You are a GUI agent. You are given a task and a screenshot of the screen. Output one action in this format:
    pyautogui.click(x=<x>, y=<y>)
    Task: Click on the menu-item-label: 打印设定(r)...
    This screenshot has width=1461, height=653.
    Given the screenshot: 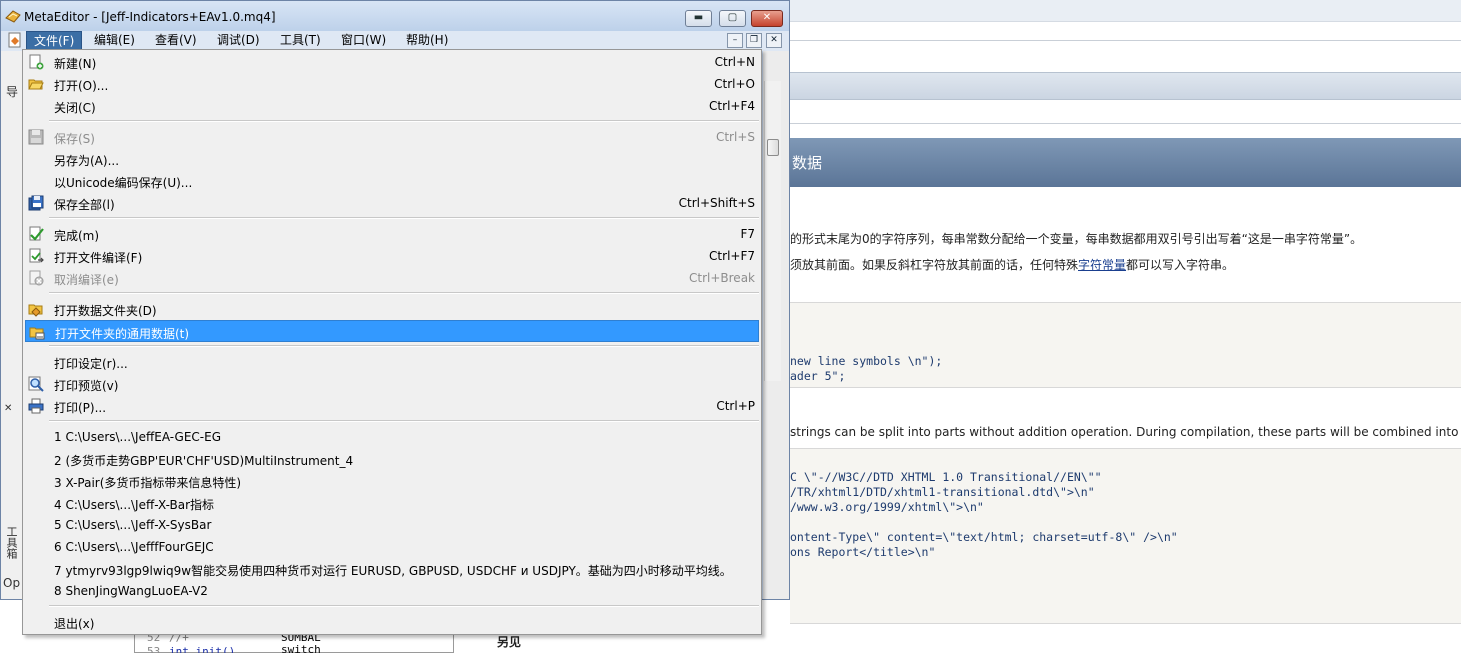 What is the action you would take?
    pyautogui.click(x=91, y=364)
    